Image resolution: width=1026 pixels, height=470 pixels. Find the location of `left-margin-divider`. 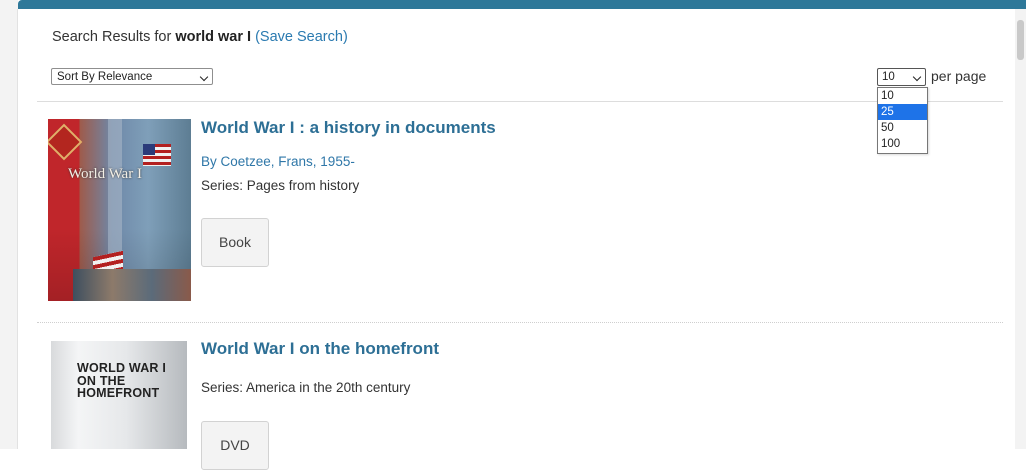

left-margin-divider is located at coordinates (17, 229).